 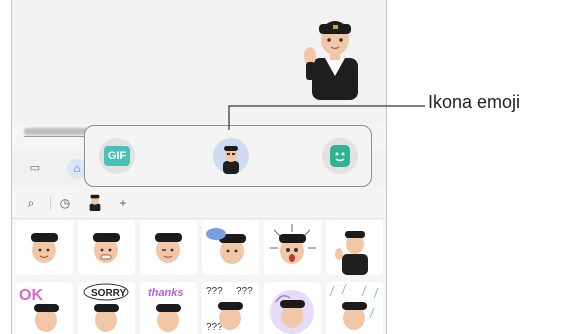 I want to click on callout-label: Ikona emoji, so click(x=474, y=102).